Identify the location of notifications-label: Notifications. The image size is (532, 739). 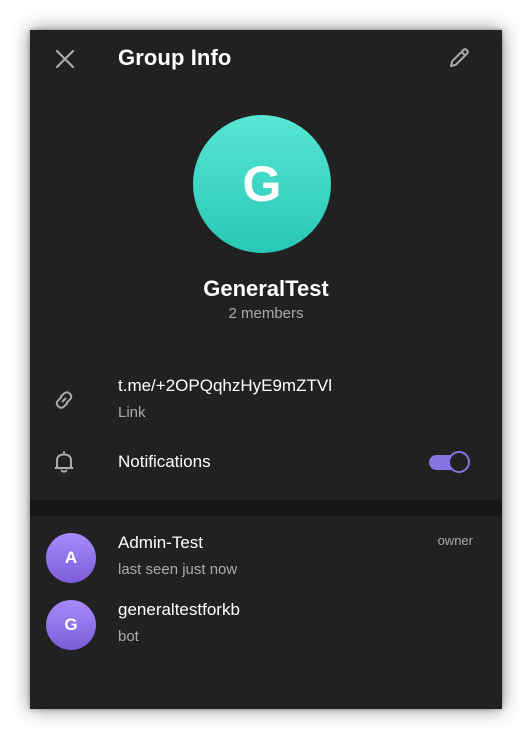
(164, 461).